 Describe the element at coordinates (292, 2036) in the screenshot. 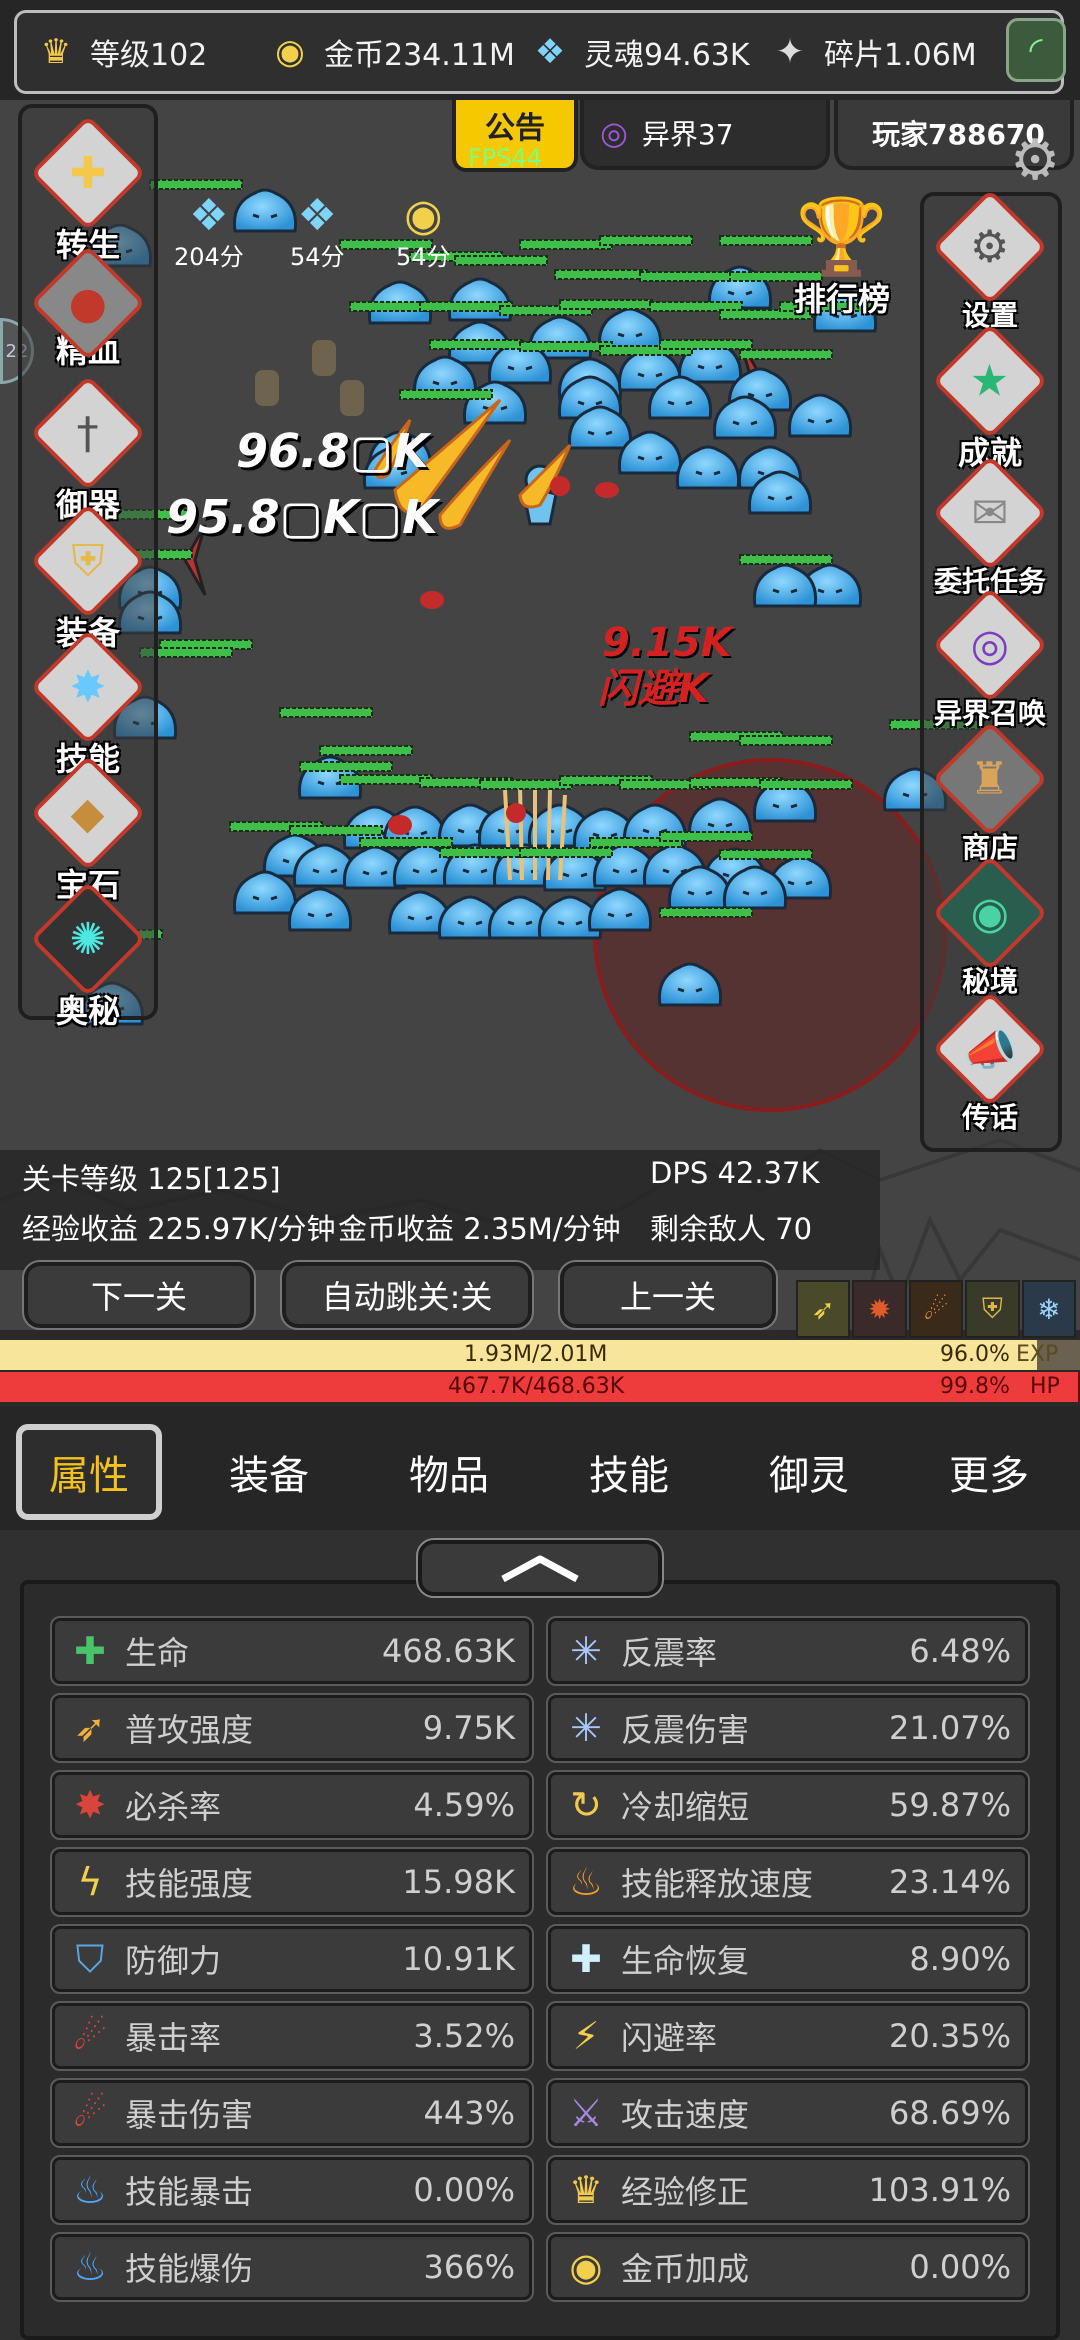

I see `stat-row: ☄ 暴击率 3.52%` at that location.